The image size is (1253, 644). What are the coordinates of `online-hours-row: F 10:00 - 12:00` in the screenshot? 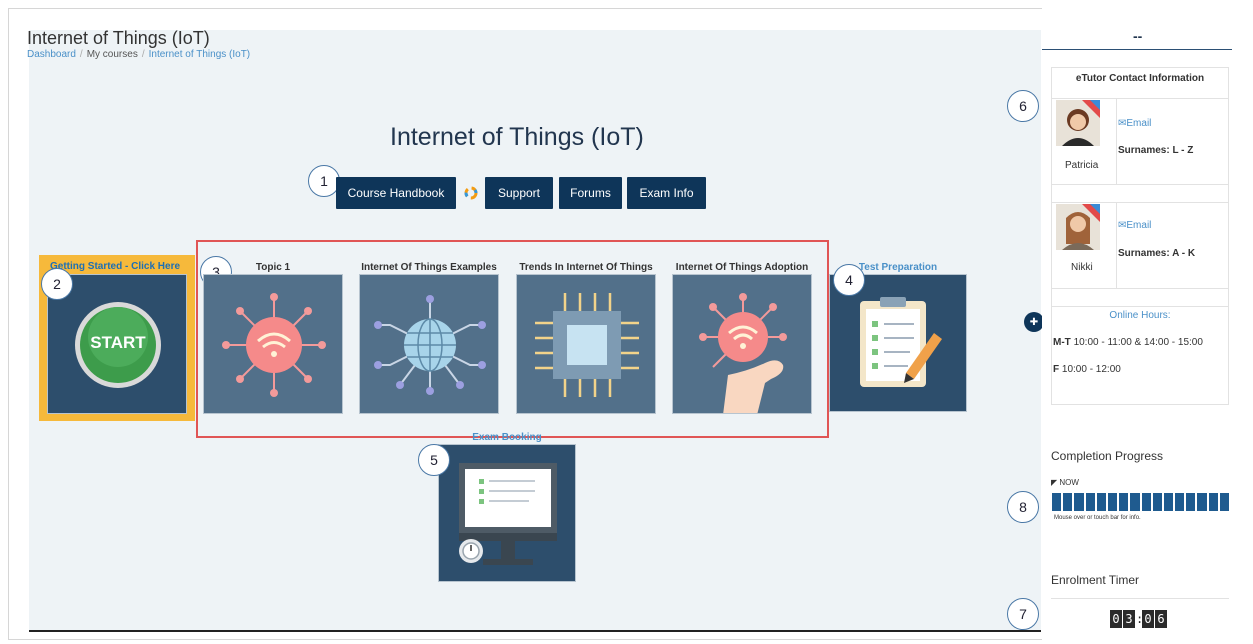 It's located at (1087, 369).